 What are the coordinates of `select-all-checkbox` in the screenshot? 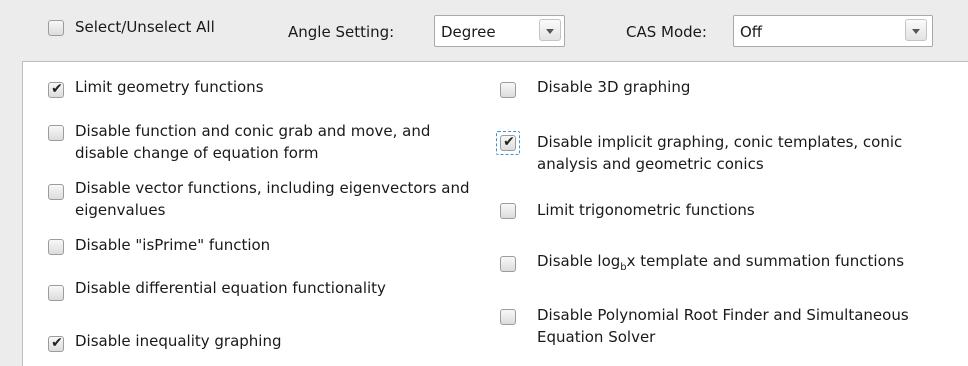 It's located at (56, 28).